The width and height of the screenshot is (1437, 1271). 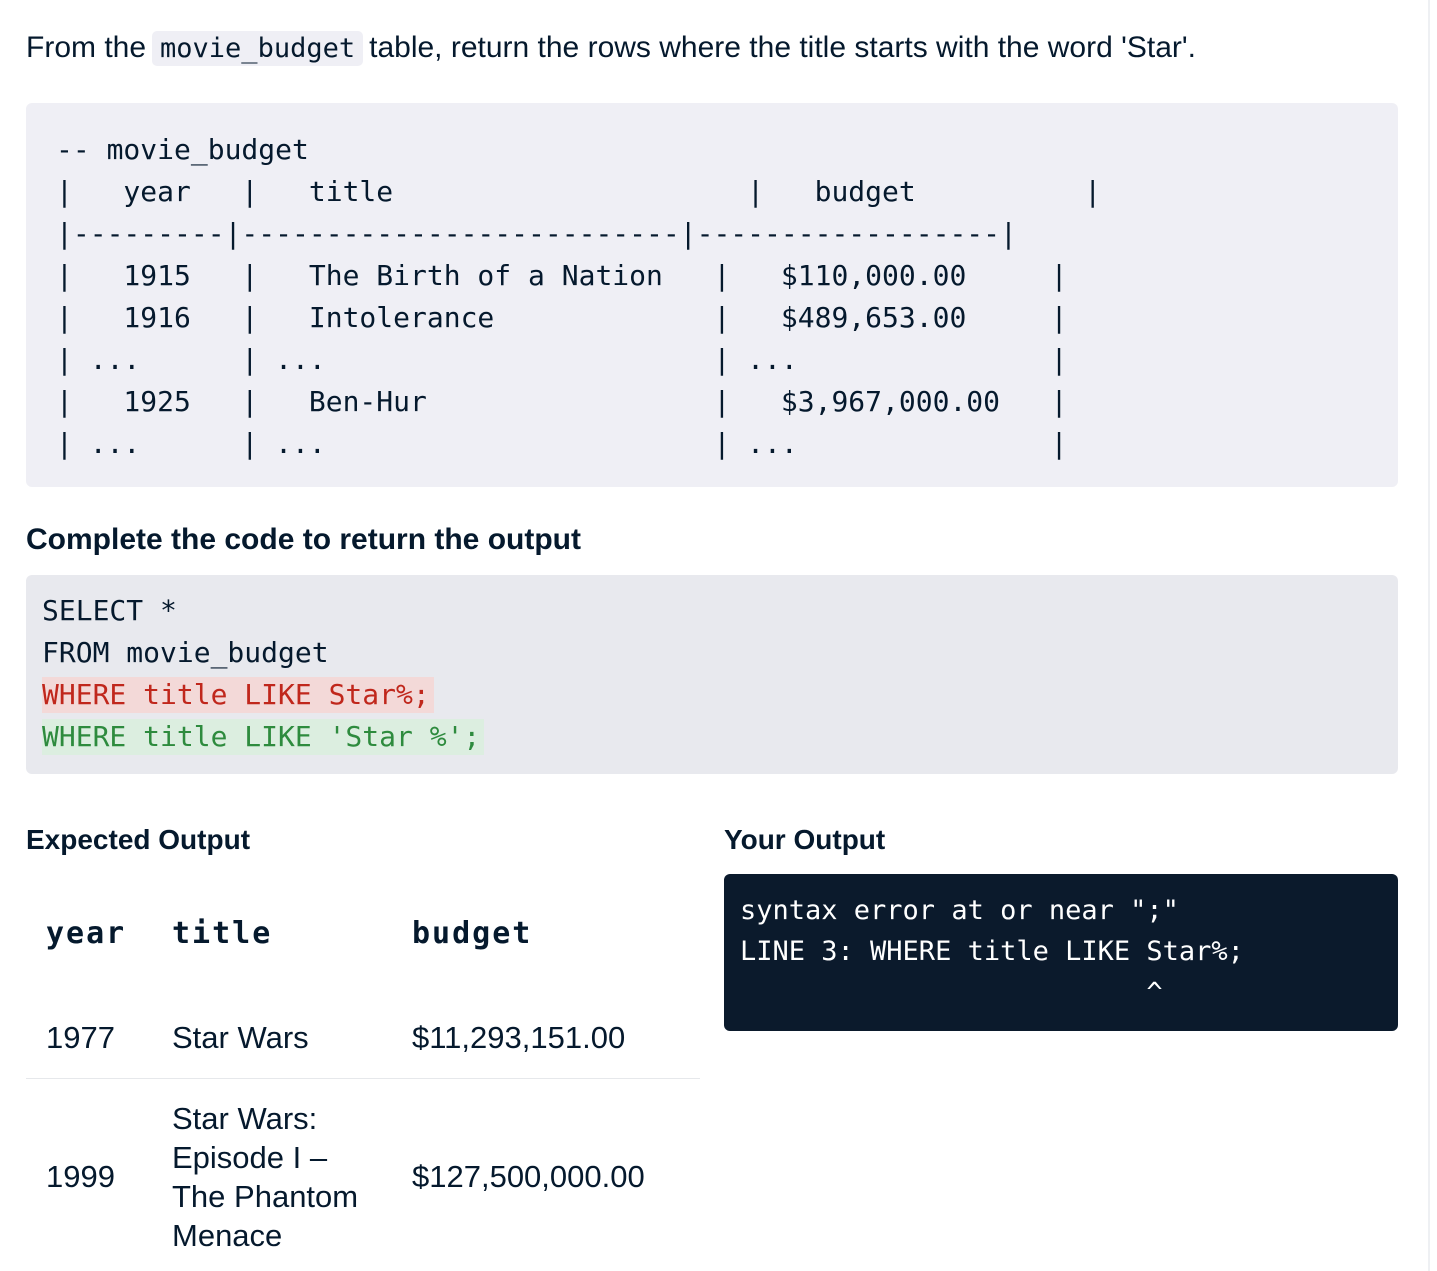 I want to click on schema-line: -- movie_budget, so click(x=182, y=149).